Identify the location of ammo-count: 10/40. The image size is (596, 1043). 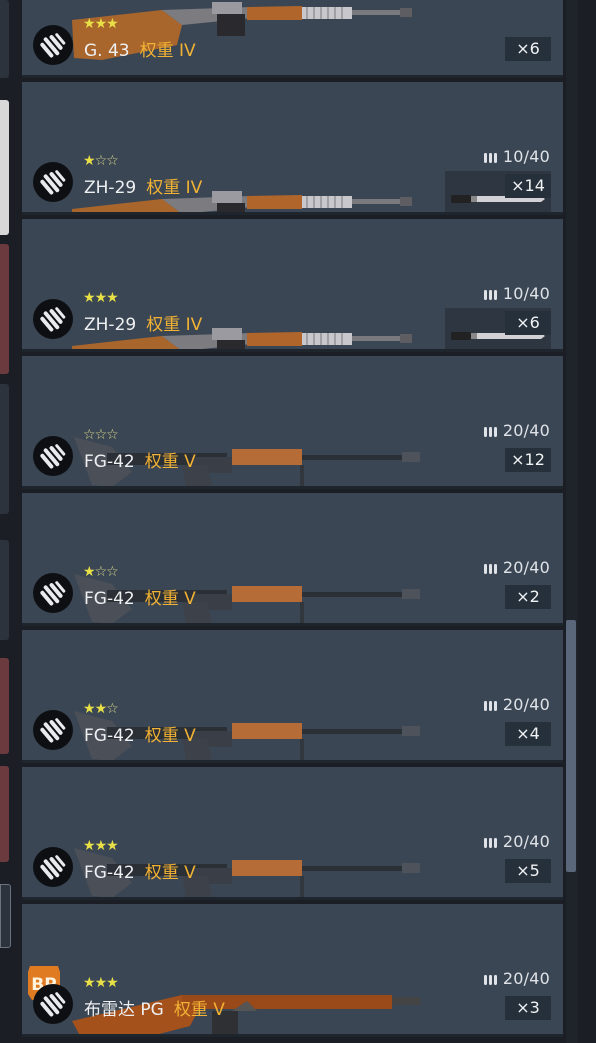
(516, 294).